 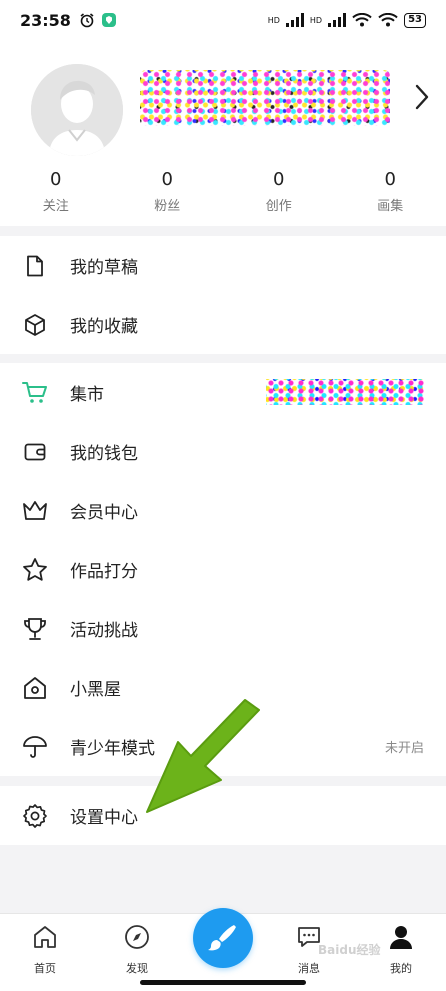 I want to click on create-button, so click(x=223, y=938).